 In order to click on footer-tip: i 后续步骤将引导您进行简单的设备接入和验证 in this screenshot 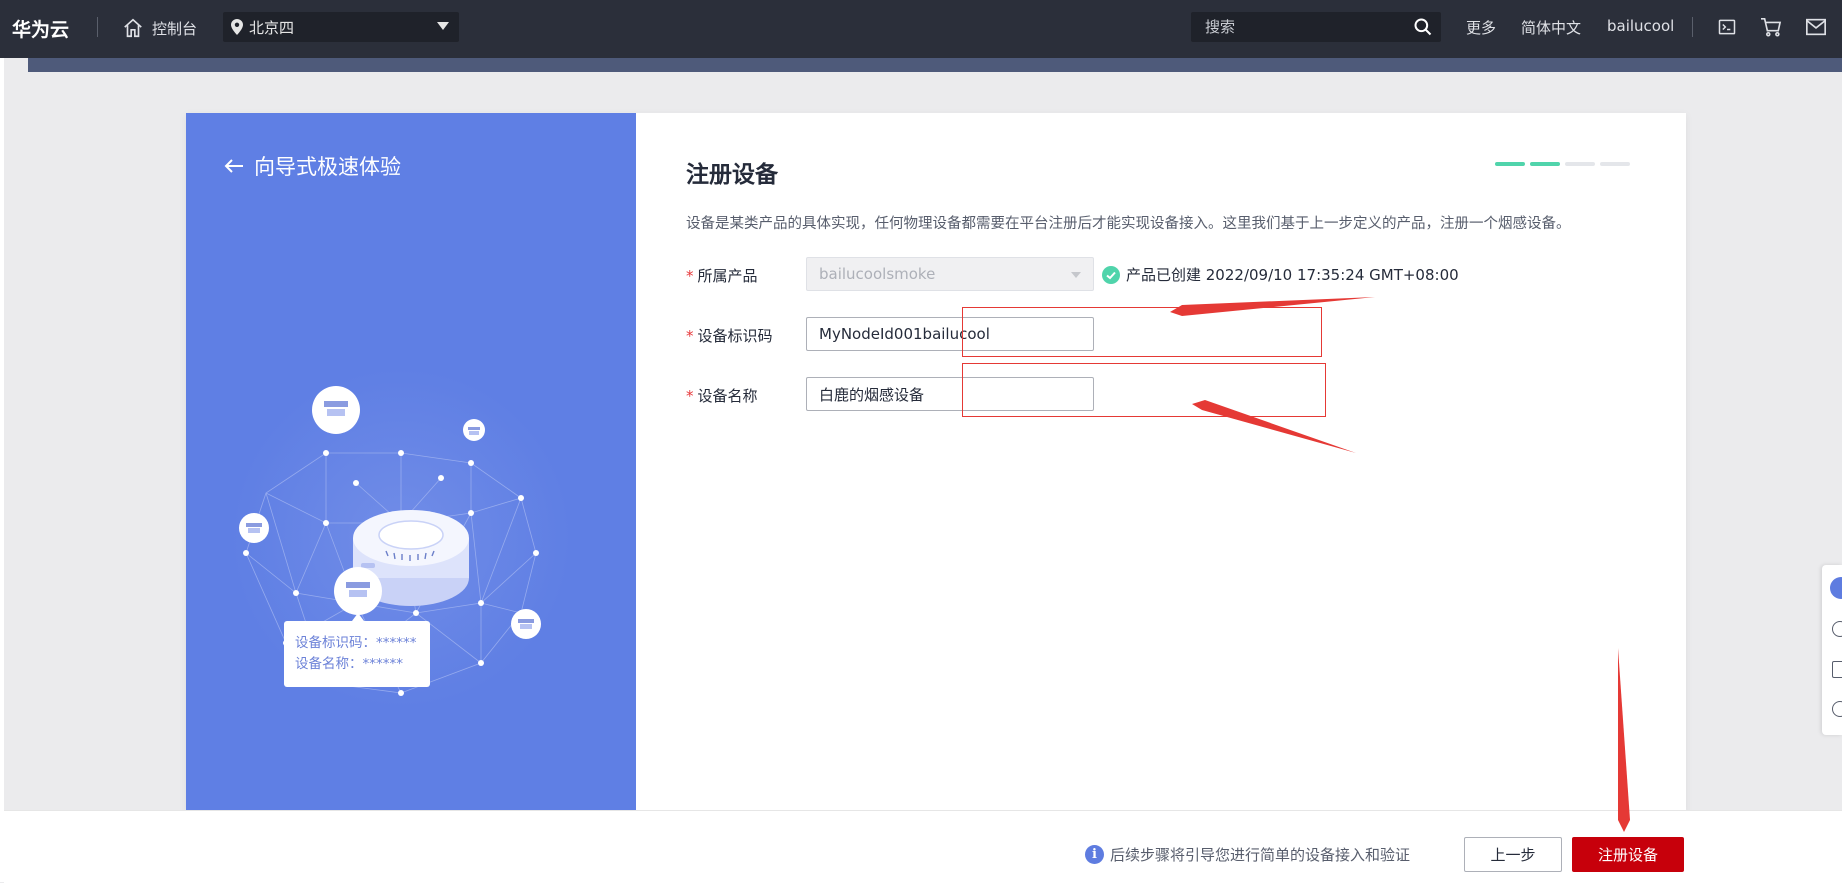, I will do `click(1247, 854)`.